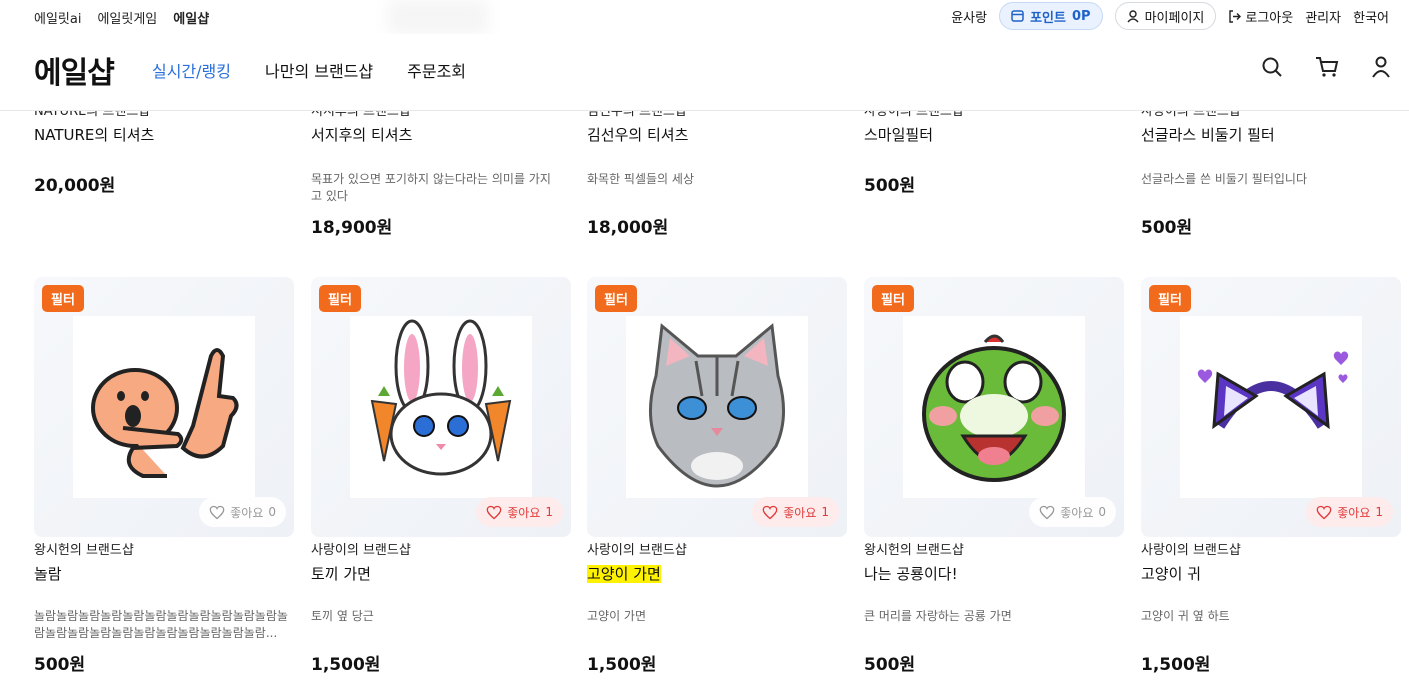 The image size is (1409, 700). I want to click on product-description: 선글라스를 쓴 비둘기 필터입니다, so click(1224, 179).